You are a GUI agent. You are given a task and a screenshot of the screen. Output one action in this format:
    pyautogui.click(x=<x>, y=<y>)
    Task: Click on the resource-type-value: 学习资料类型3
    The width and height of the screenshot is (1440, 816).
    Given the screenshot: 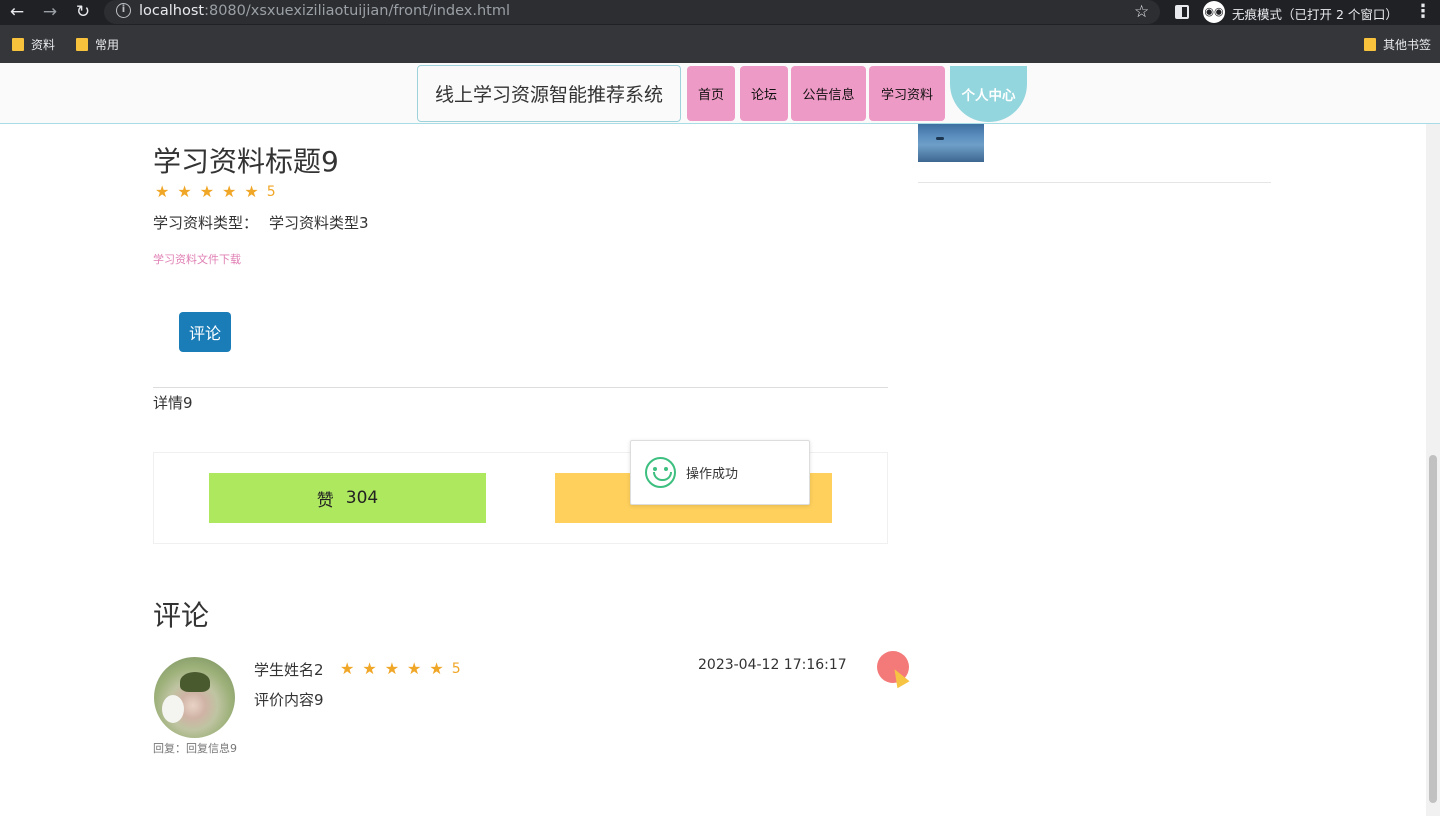 What is the action you would take?
    pyautogui.click(x=319, y=223)
    